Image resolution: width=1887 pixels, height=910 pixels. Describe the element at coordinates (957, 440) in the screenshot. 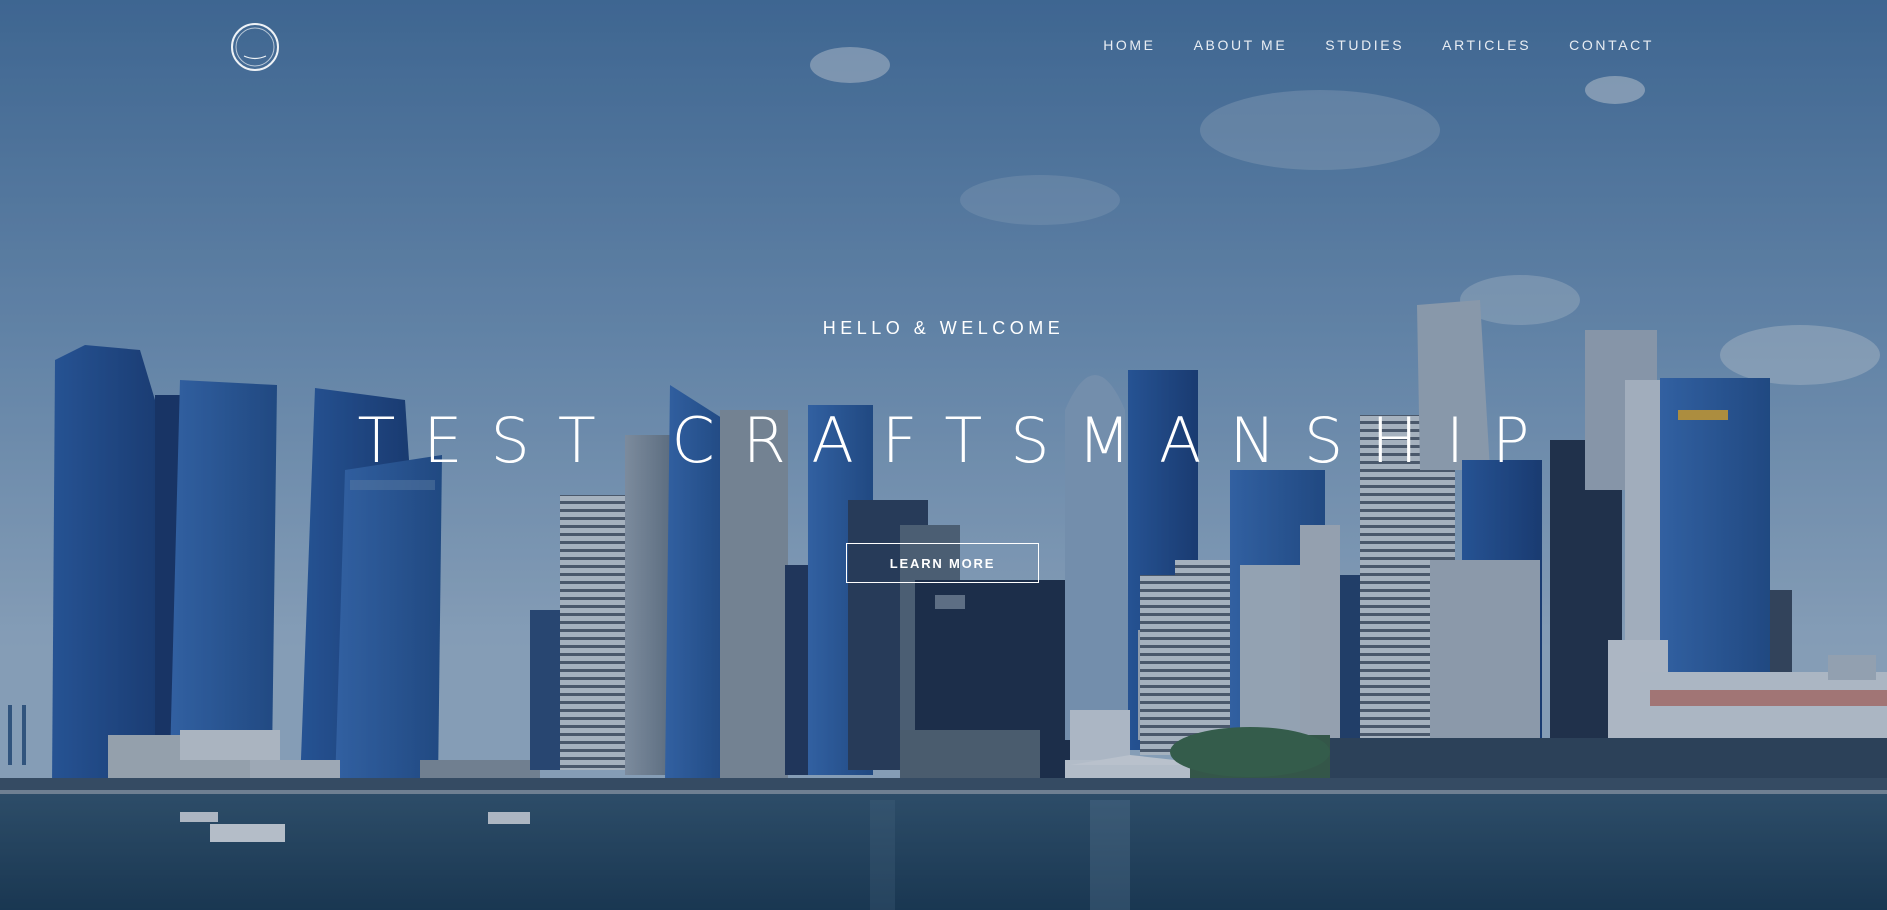

I see `hero-title: TEST CRAFTSMANSHIP` at that location.